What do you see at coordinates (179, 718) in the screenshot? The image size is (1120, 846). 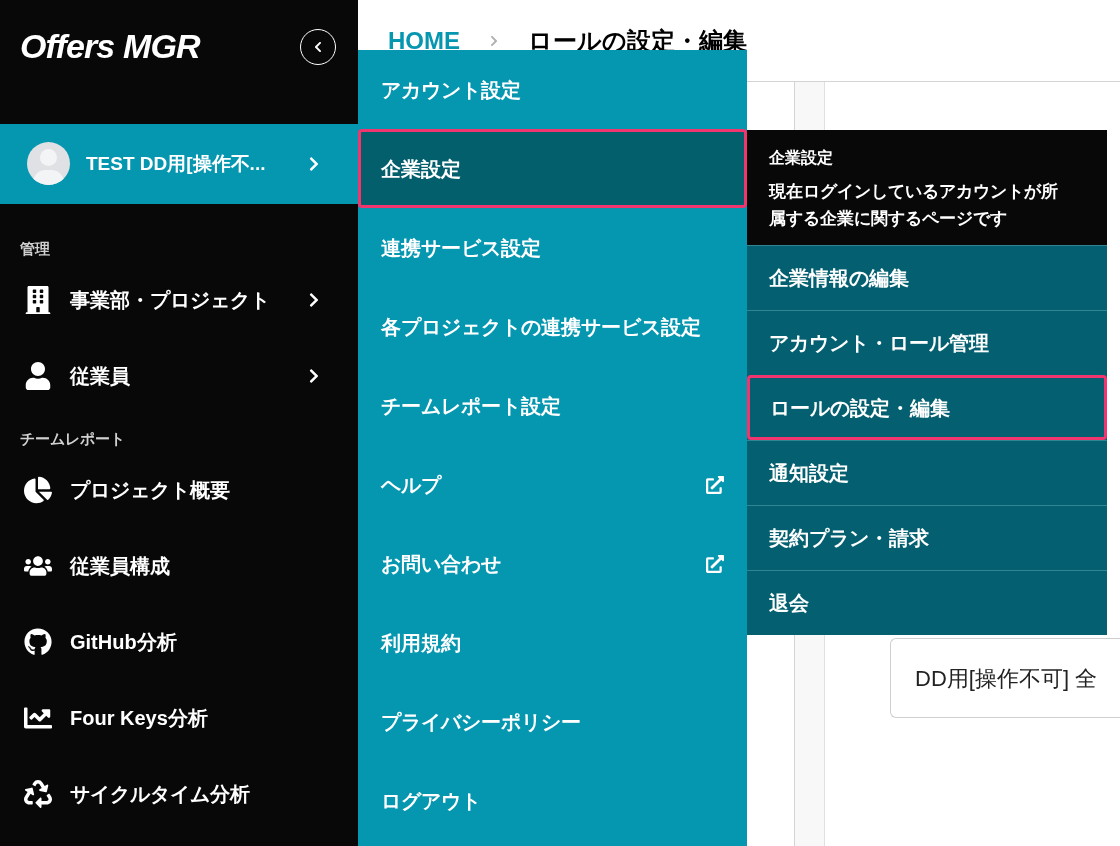 I see `sidebar-item: Four Keys分析` at bounding box center [179, 718].